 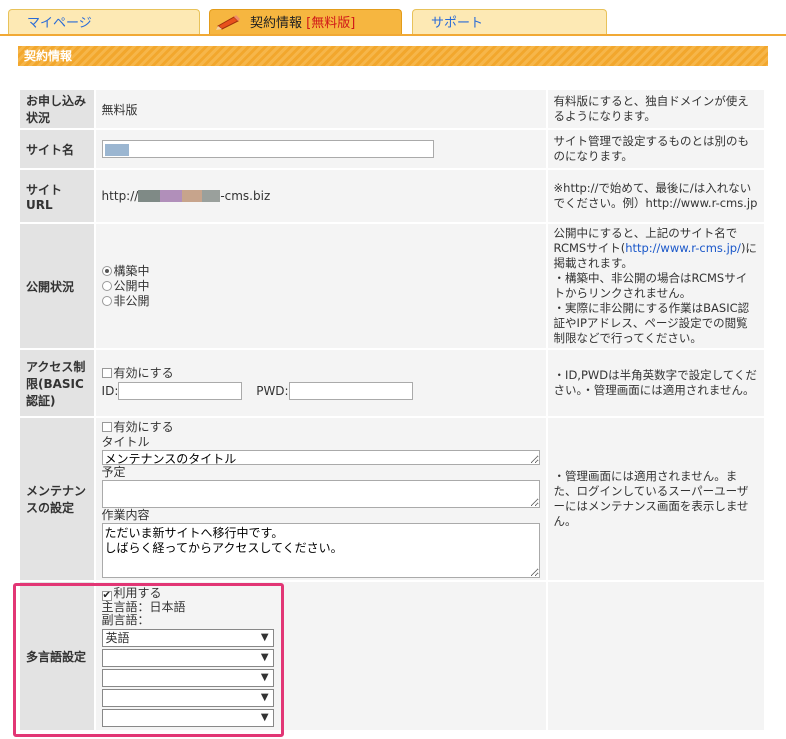 What do you see at coordinates (683, 248) in the screenshot?
I see `rcms-link: http://www.r-cms.jp/` at bounding box center [683, 248].